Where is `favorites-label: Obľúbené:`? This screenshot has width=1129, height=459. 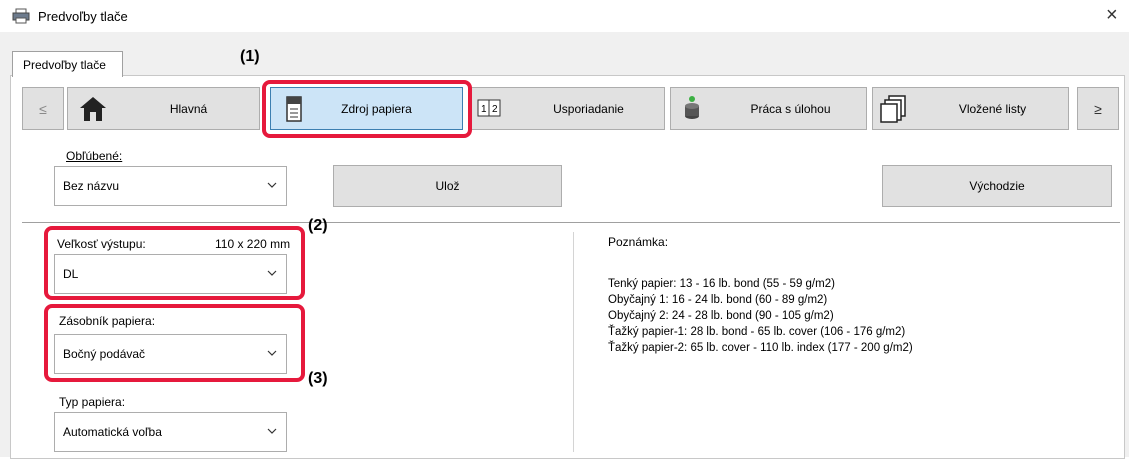 favorites-label: Obľúbené: is located at coordinates (94, 156).